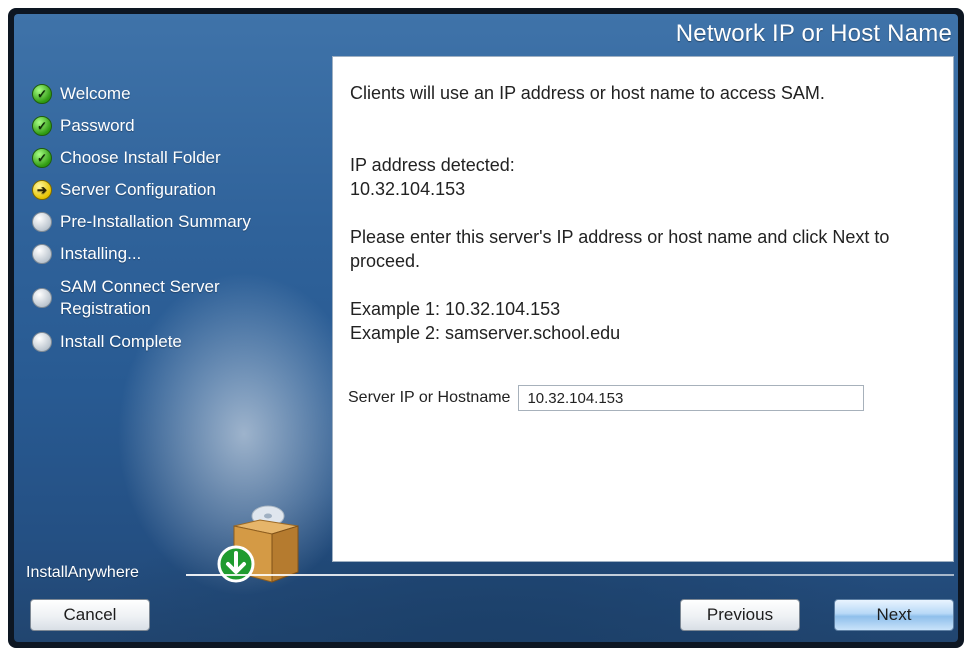  What do you see at coordinates (740, 615) in the screenshot?
I see `previous-button: Previous` at bounding box center [740, 615].